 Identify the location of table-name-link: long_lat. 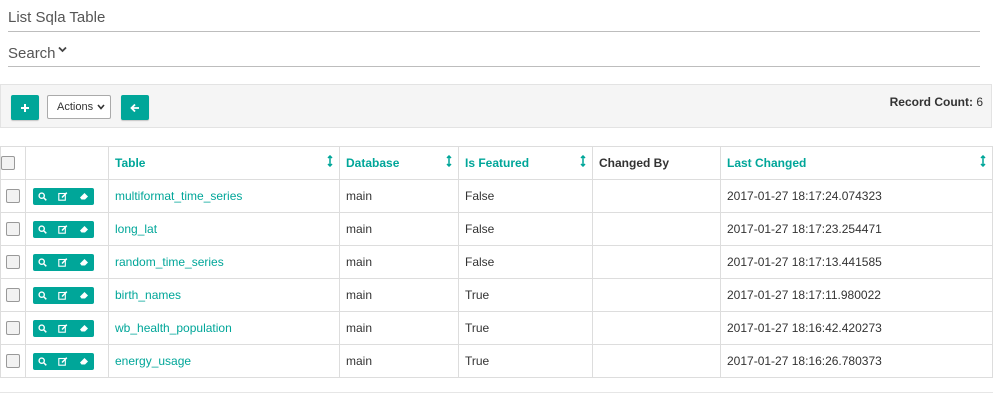
(133, 229).